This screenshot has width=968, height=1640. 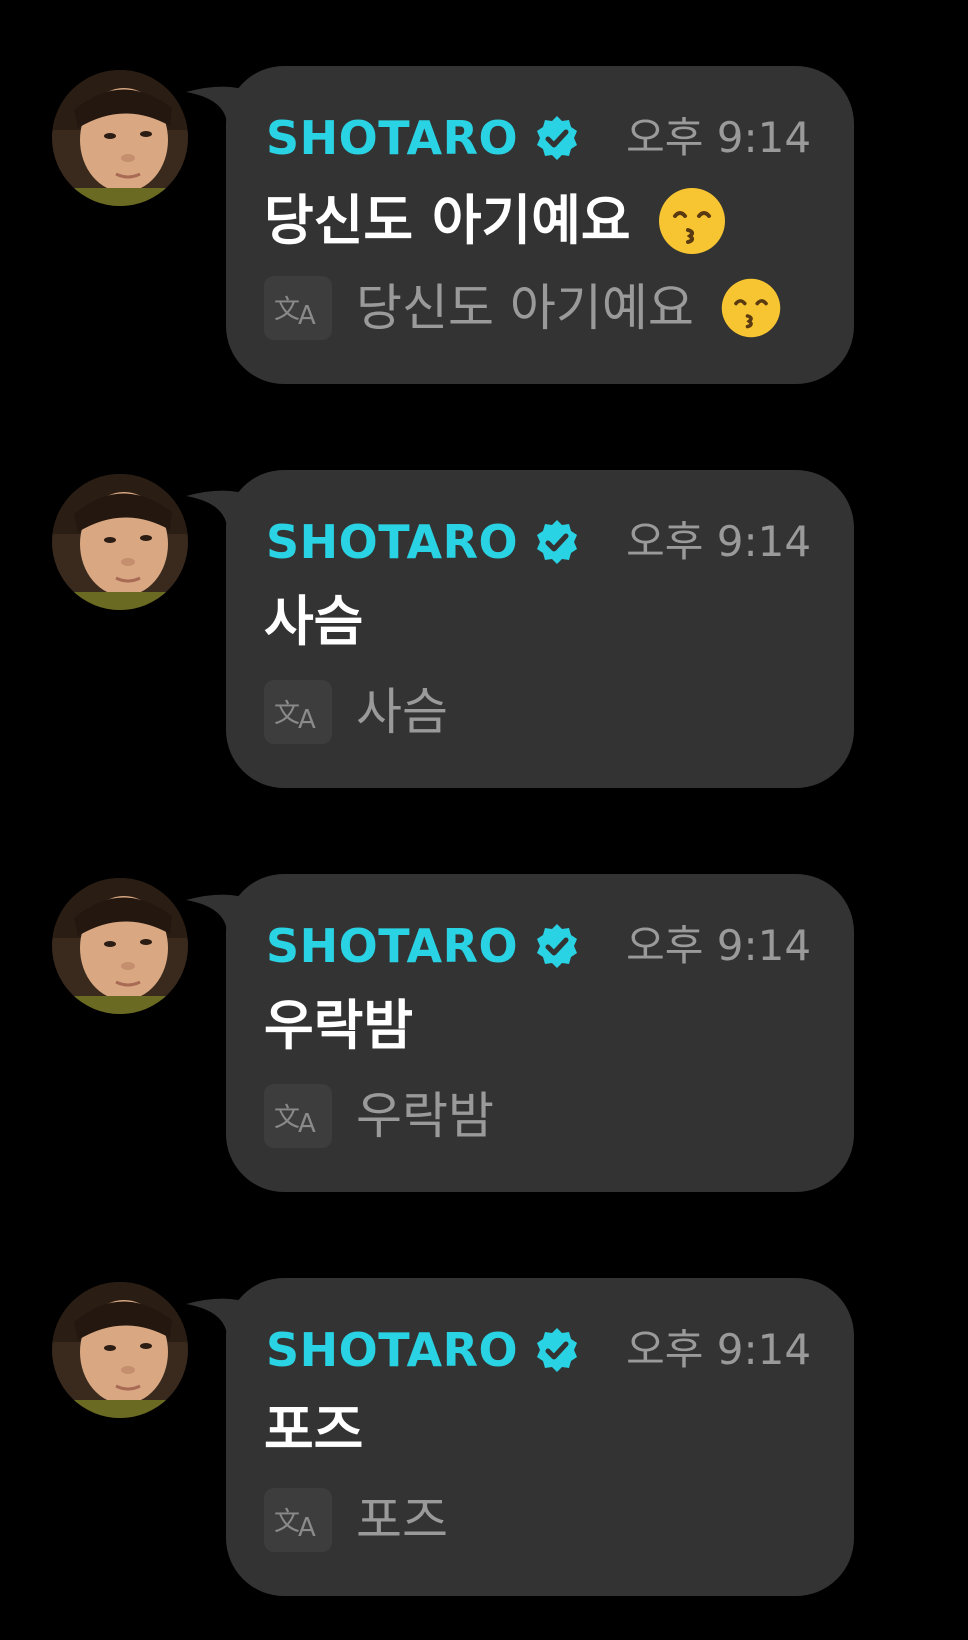 What do you see at coordinates (425, 1116) in the screenshot?
I see `translation-text: 우락밤` at bounding box center [425, 1116].